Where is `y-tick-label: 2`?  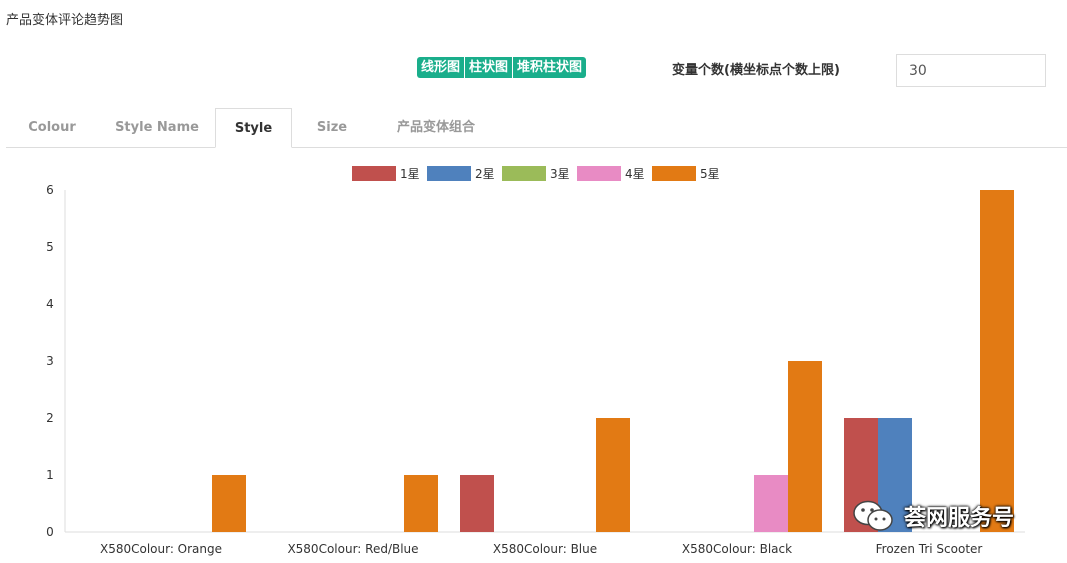
y-tick-label: 2 is located at coordinates (50, 418).